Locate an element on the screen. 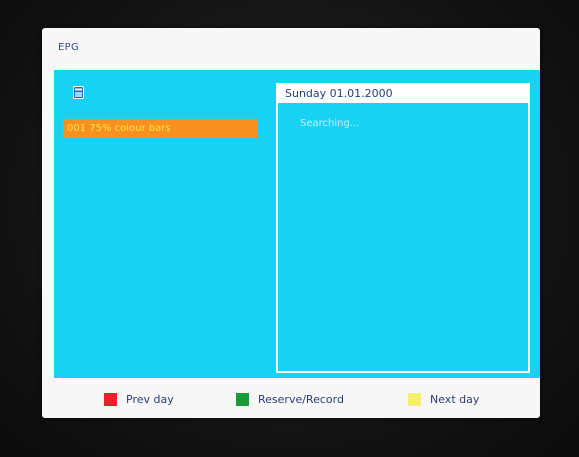  reserve-record-label: Reserve/Record is located at coordinates (301, 399).